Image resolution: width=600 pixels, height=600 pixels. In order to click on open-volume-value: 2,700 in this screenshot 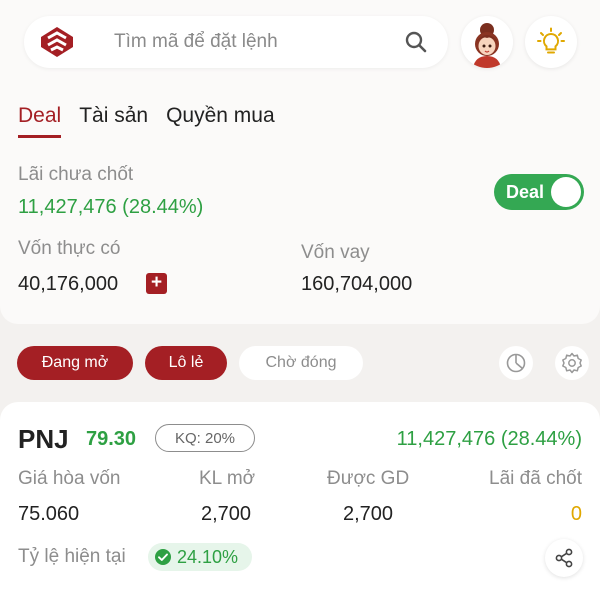, I will do `click(226, 514)`.